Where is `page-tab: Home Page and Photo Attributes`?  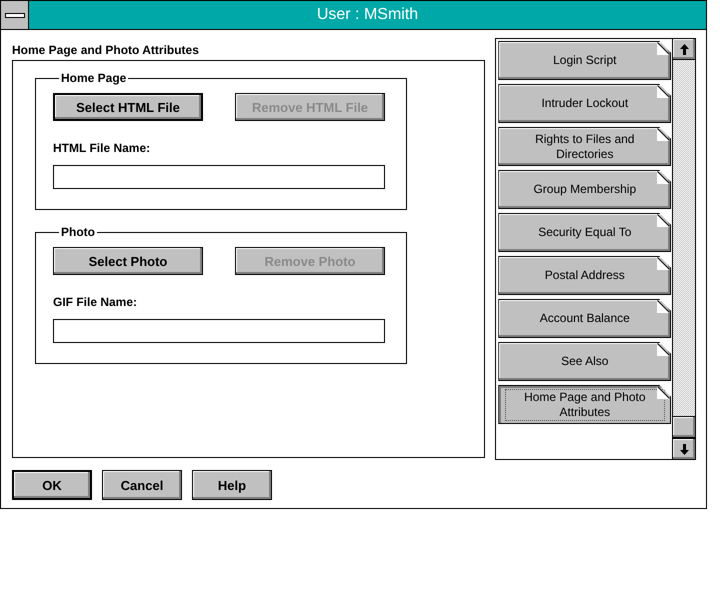 page-tab: Home Page and Photo Attributes is located at coordinates (585, 404).